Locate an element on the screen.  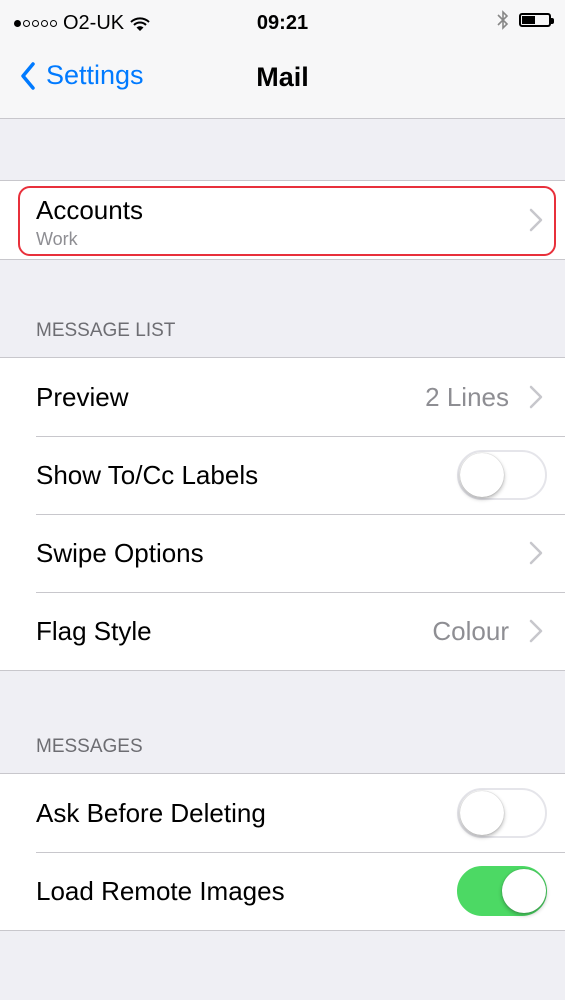
navigation-bar: Settings Mail is located at coordinates (282, 79).